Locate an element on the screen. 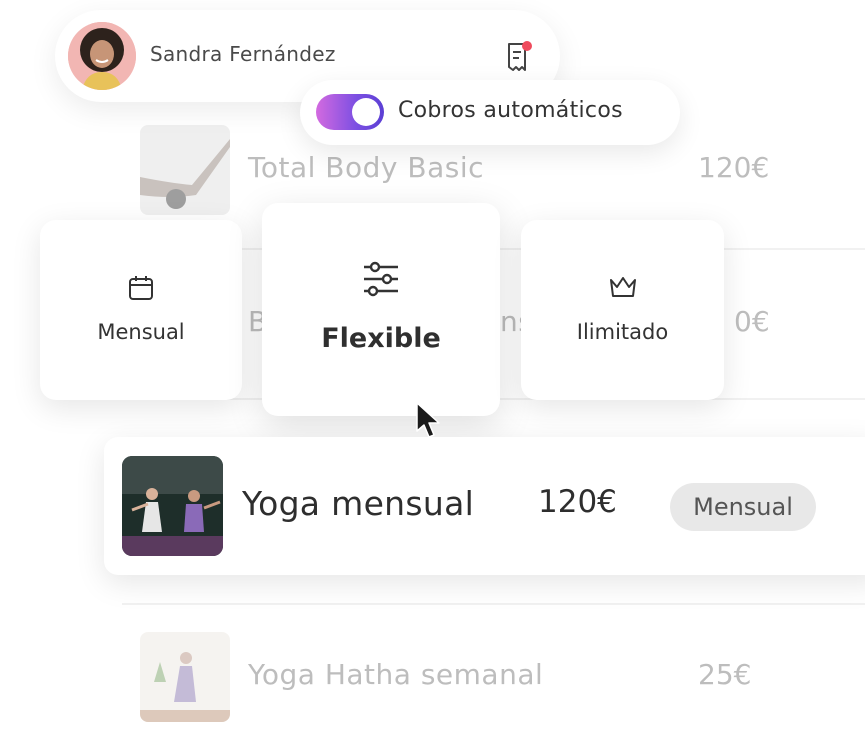  class-name: Total Body Basic is located at coordinates (366, 167).